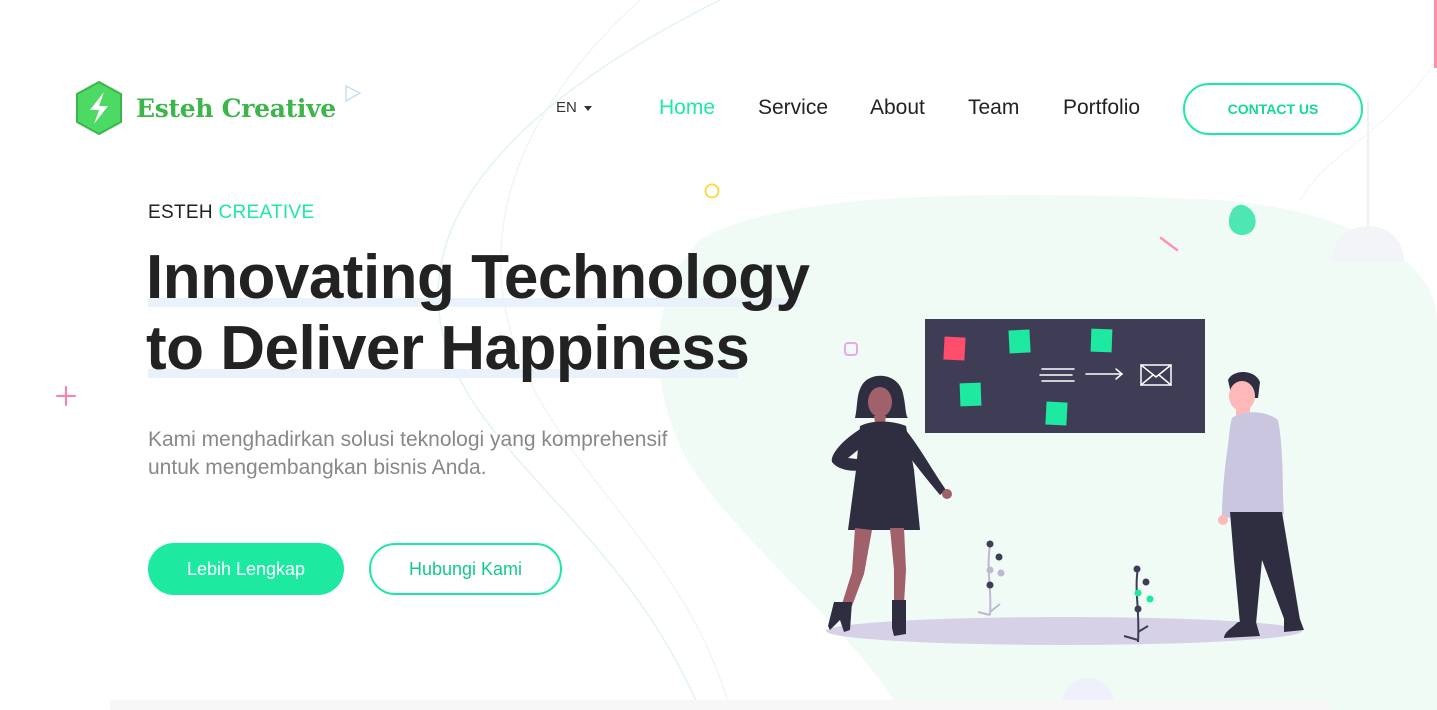 This screenshot has width=1437, height=710. I want to click on headline-line-2: to Deliver Happiness, so click(477, 348).